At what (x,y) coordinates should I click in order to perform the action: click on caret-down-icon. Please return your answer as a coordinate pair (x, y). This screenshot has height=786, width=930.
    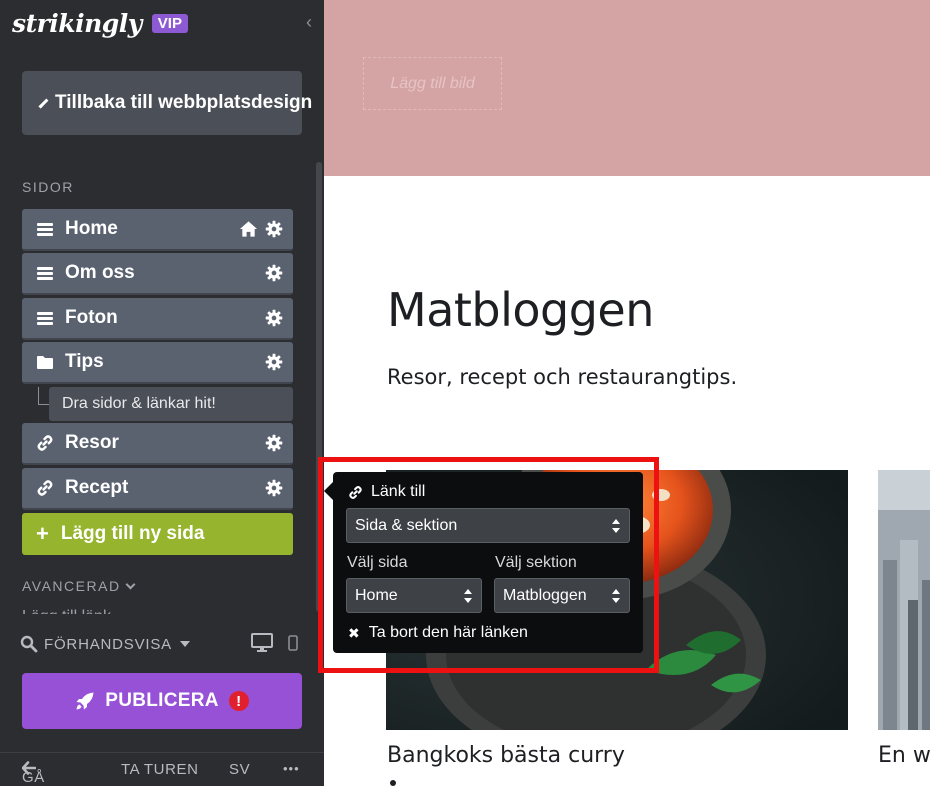
    Looking at the image, I should click on (184, 644).